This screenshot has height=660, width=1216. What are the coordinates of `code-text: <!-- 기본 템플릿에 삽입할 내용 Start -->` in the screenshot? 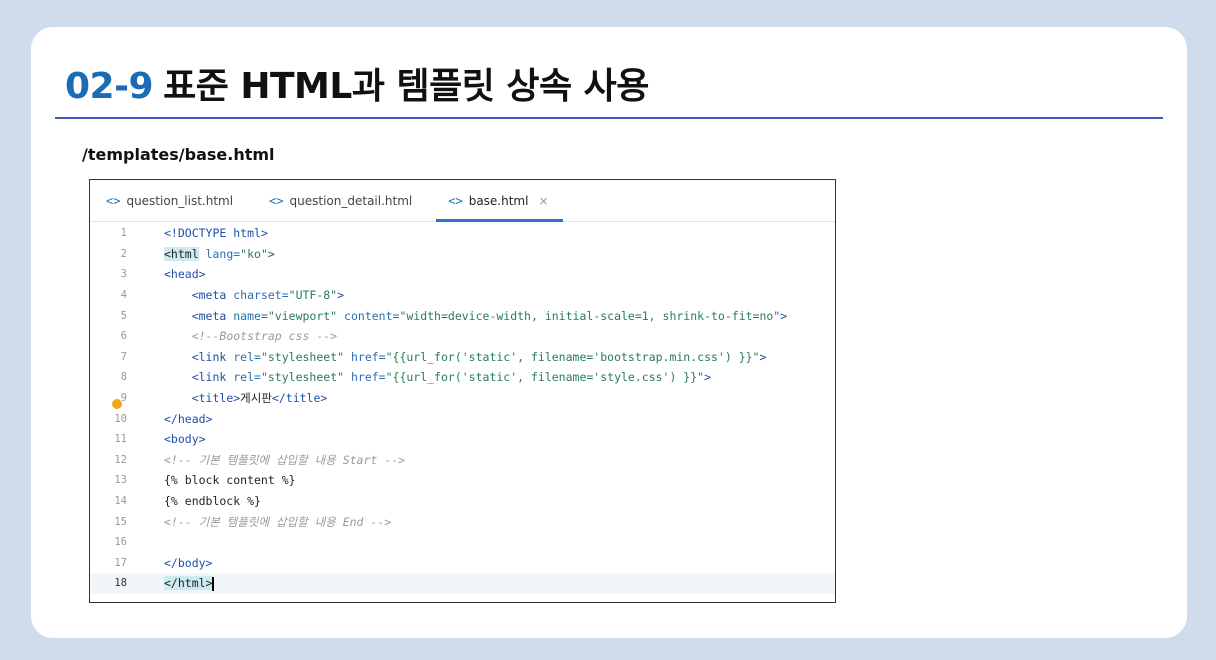 It's located at (284, 460).